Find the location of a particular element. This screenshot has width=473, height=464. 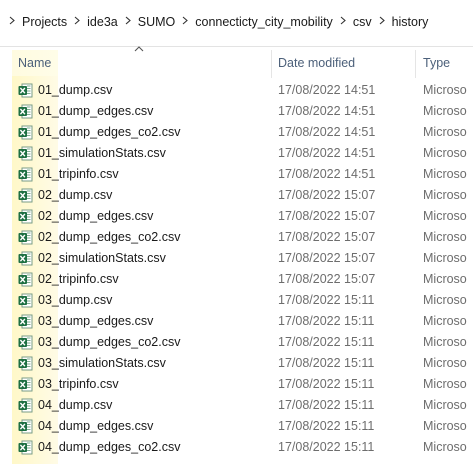

breadcrumb-item: history is located at coordinates (410, 22).